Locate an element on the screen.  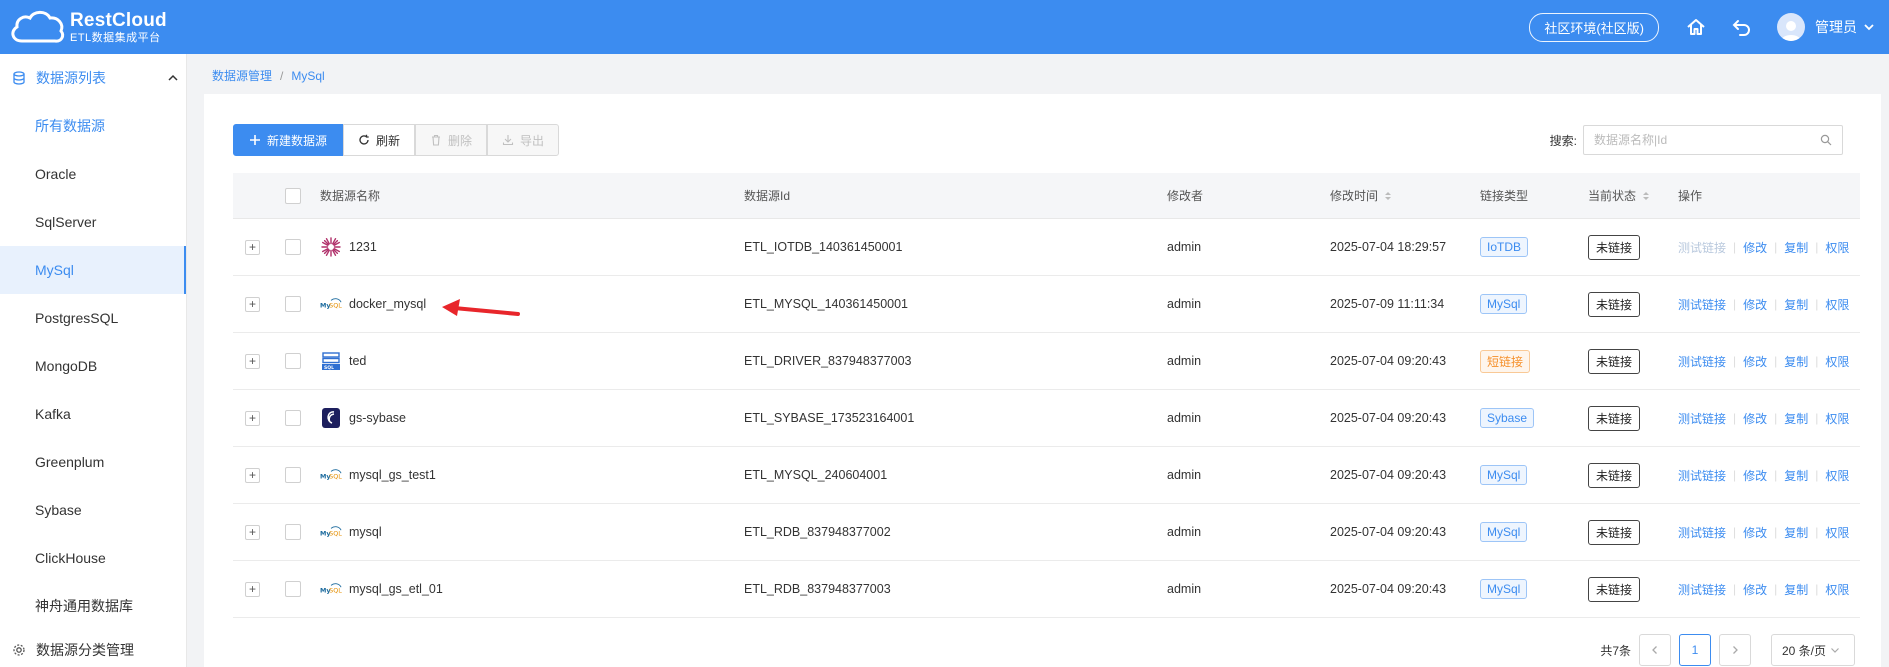
datasource-name-cell: gs-sybase is located at coordinates (363, 418).